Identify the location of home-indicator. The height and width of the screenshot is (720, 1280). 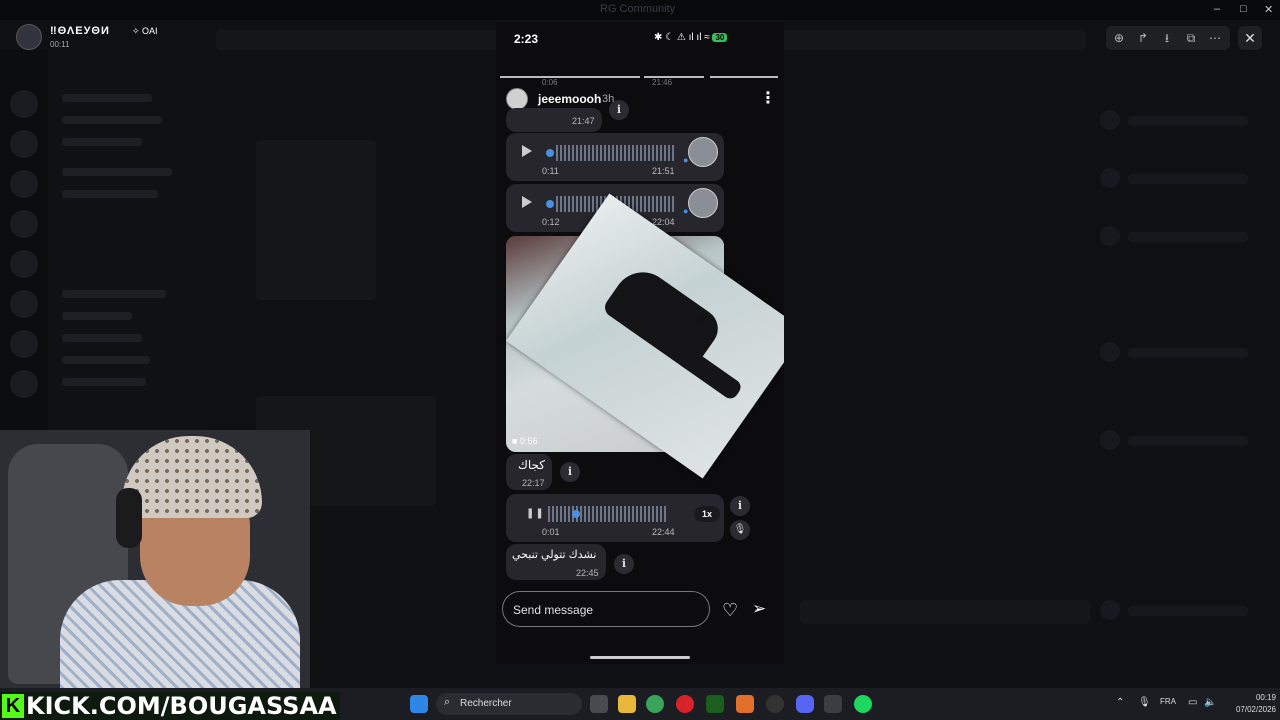
(640, 657).